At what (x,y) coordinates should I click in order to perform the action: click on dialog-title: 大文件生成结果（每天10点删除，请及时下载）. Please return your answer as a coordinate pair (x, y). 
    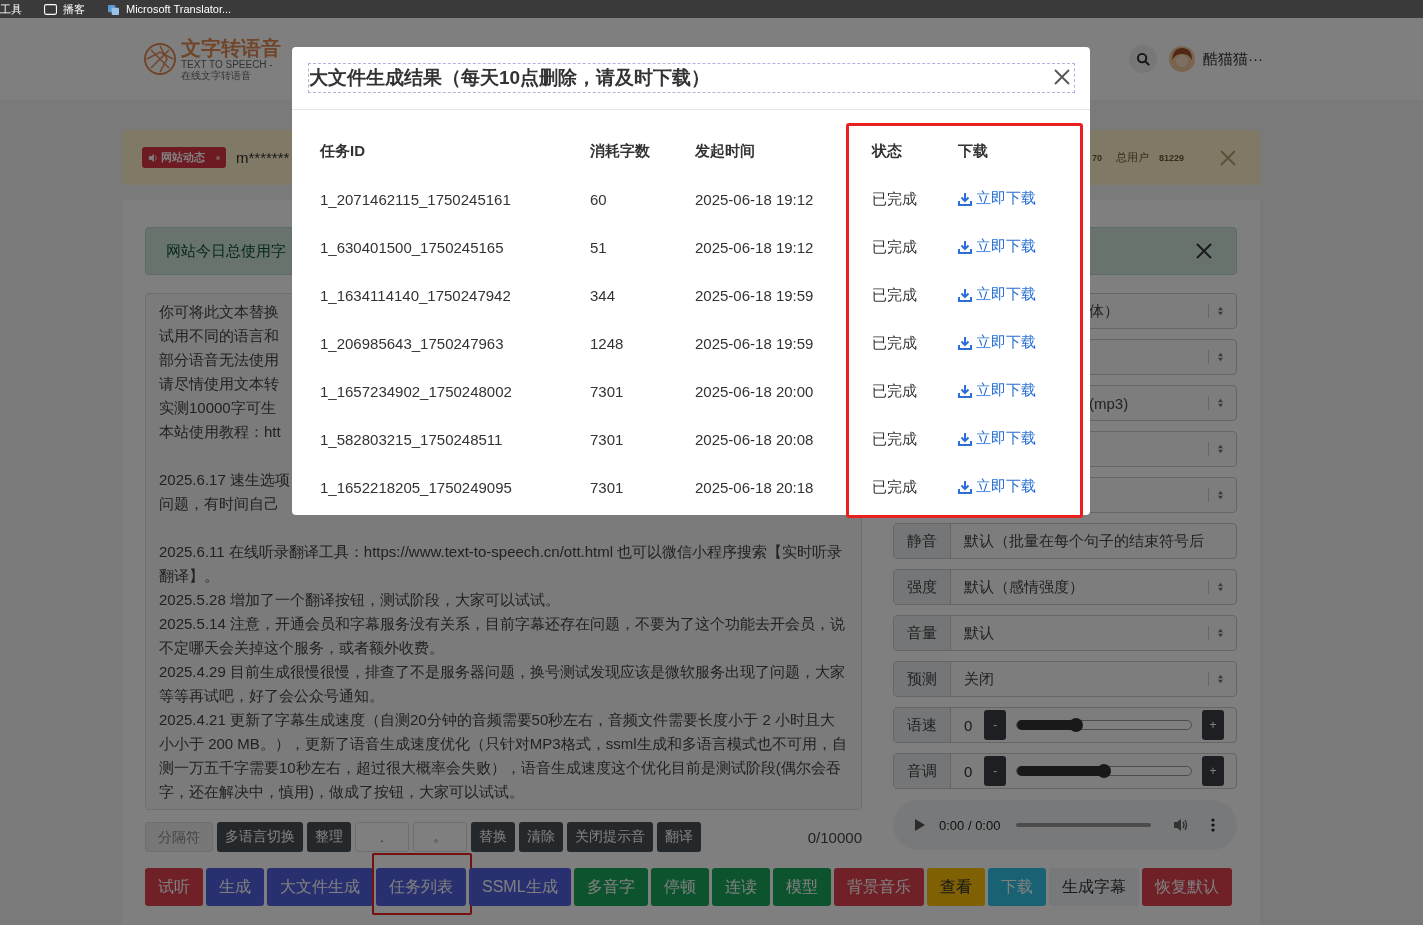
    Looking at the image, I should click on (691, 78).